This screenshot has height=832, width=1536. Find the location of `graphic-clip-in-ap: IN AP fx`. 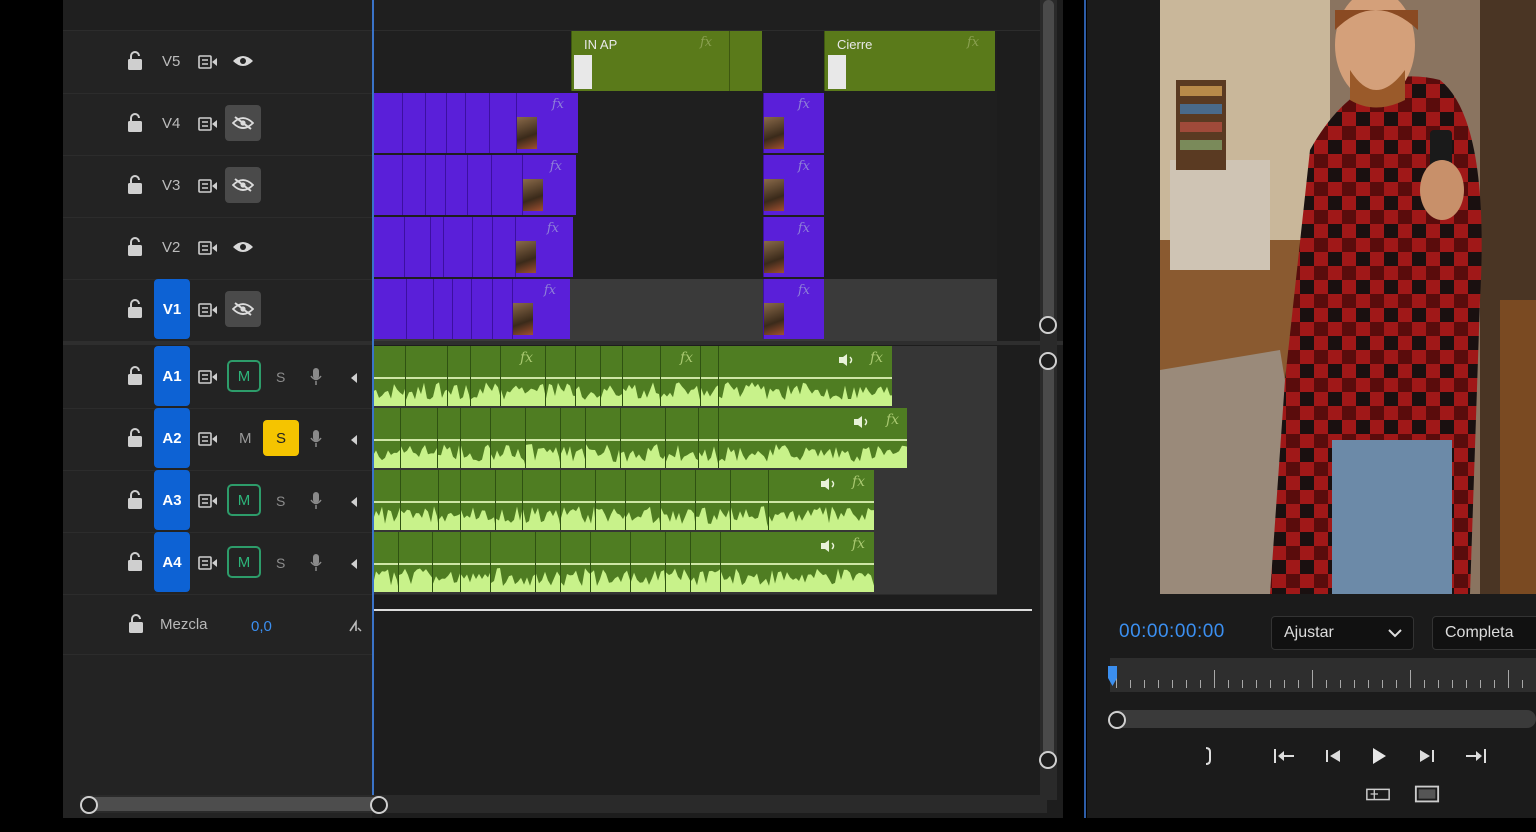

graphic-clip-in-ap: IN AP fx is located at coordinates (650, 61).